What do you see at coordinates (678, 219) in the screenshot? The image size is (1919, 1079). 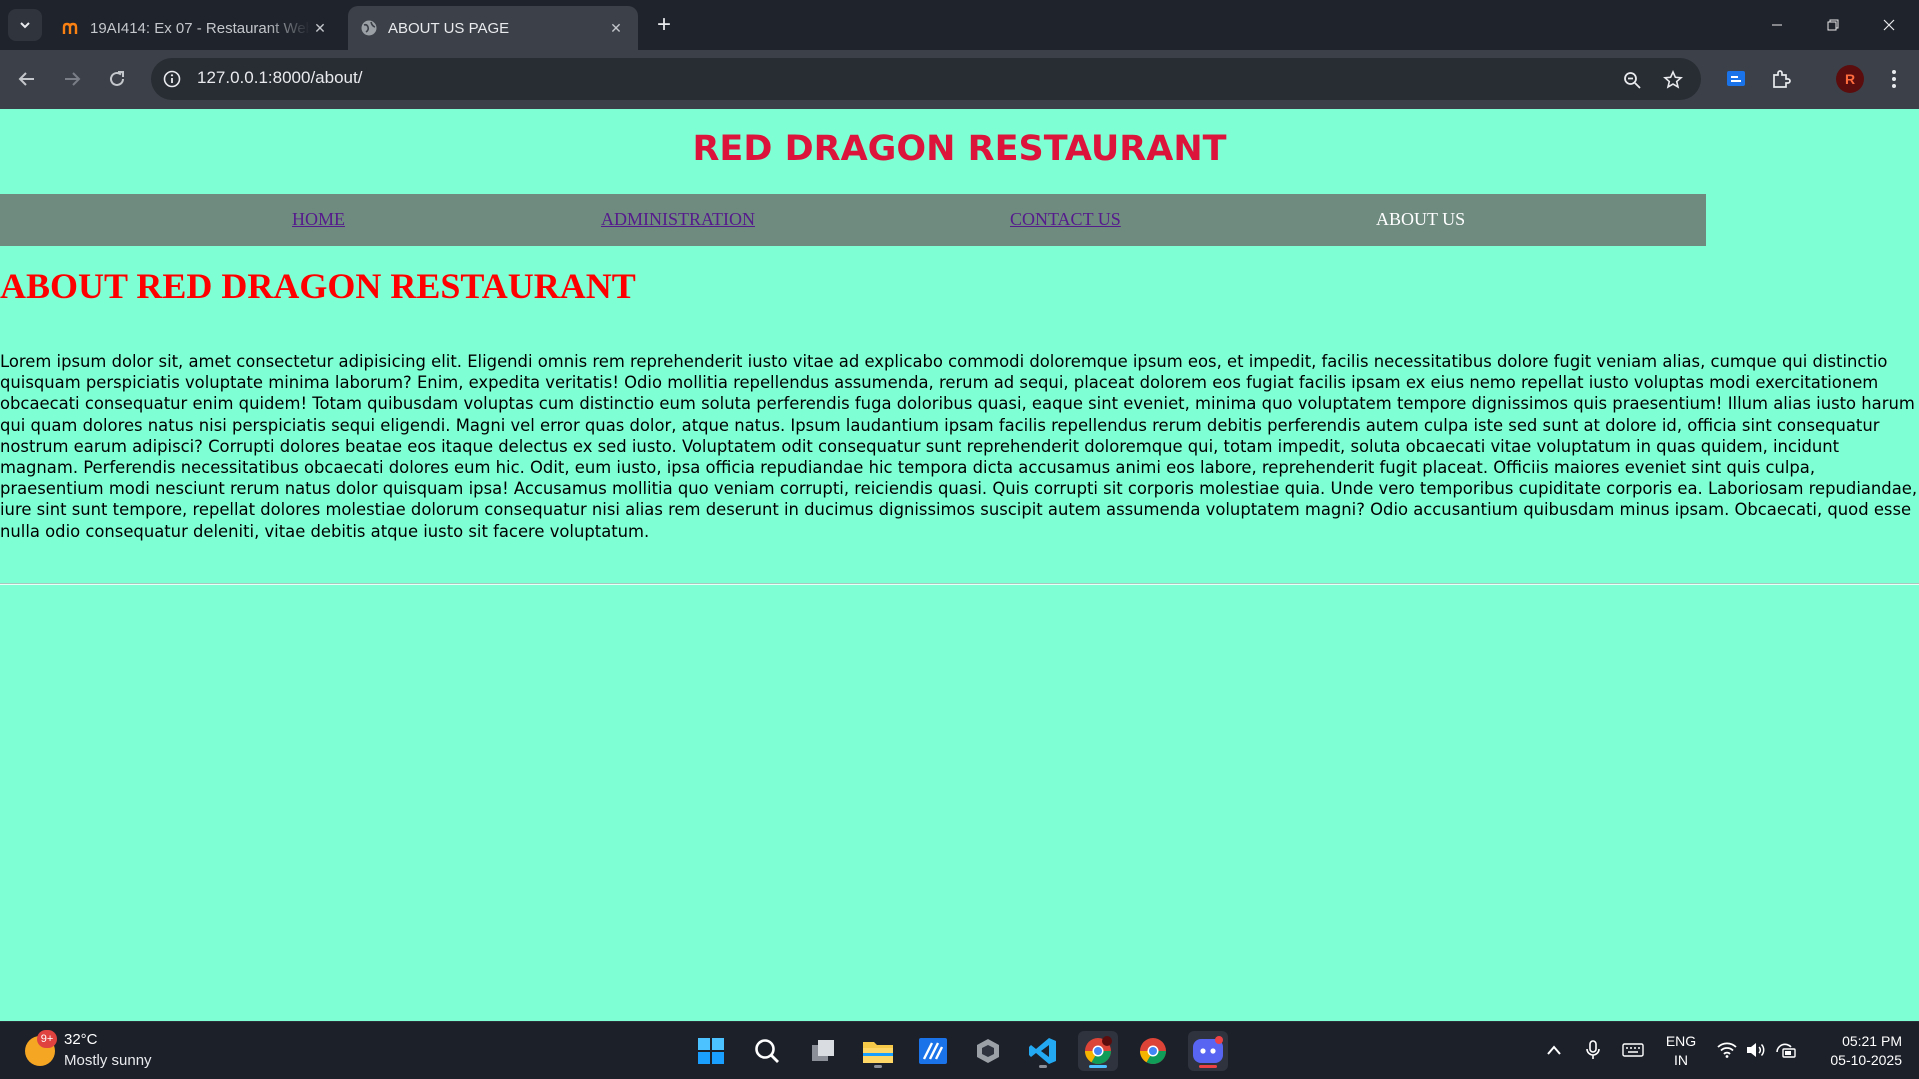 I see `nav-link-administration: ADMINISTRATION` at bounding box center [678, 219].